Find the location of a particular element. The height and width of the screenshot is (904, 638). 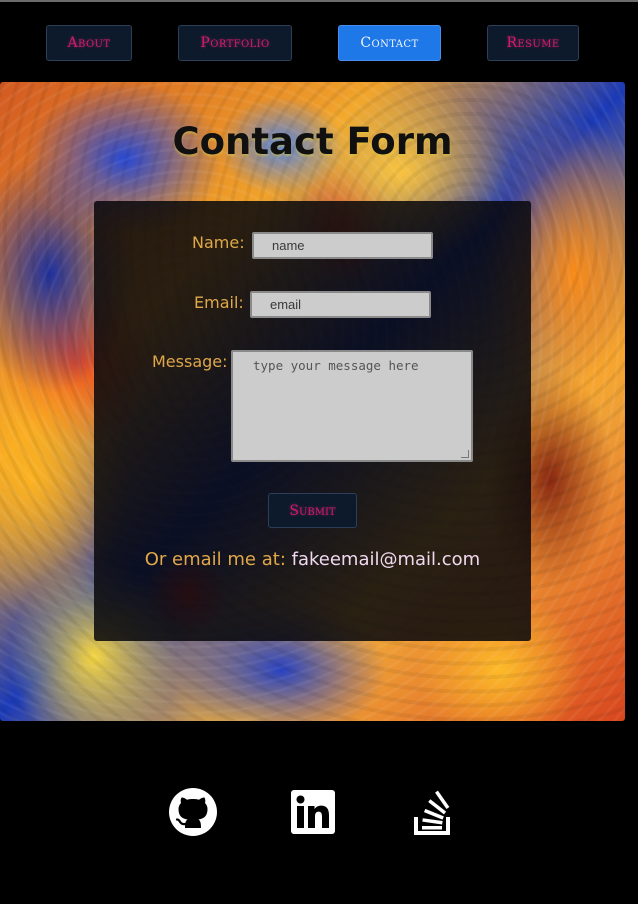

stack-overflow-icon is located at coordinates (433, 812).